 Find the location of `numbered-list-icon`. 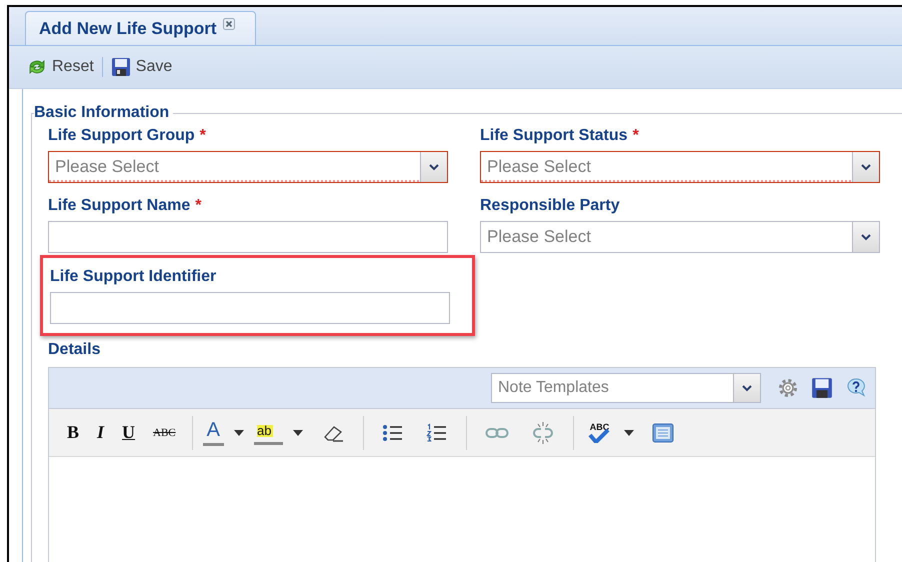

numbered-list-icon is located at coordinates (437, 432).